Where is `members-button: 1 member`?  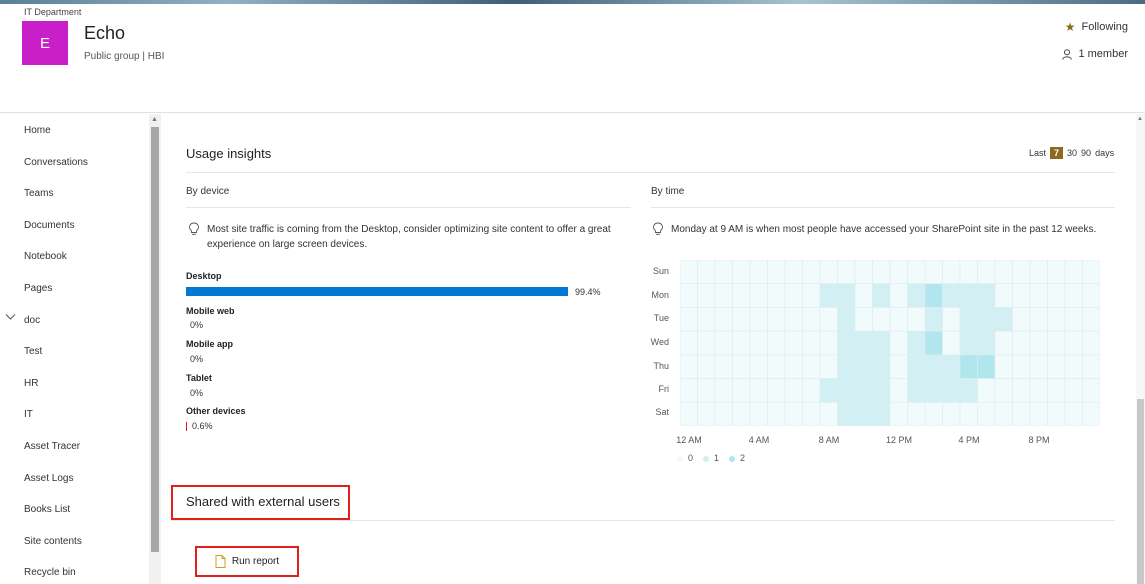 members-button: 1 member is located at coordinates (1095, 54).